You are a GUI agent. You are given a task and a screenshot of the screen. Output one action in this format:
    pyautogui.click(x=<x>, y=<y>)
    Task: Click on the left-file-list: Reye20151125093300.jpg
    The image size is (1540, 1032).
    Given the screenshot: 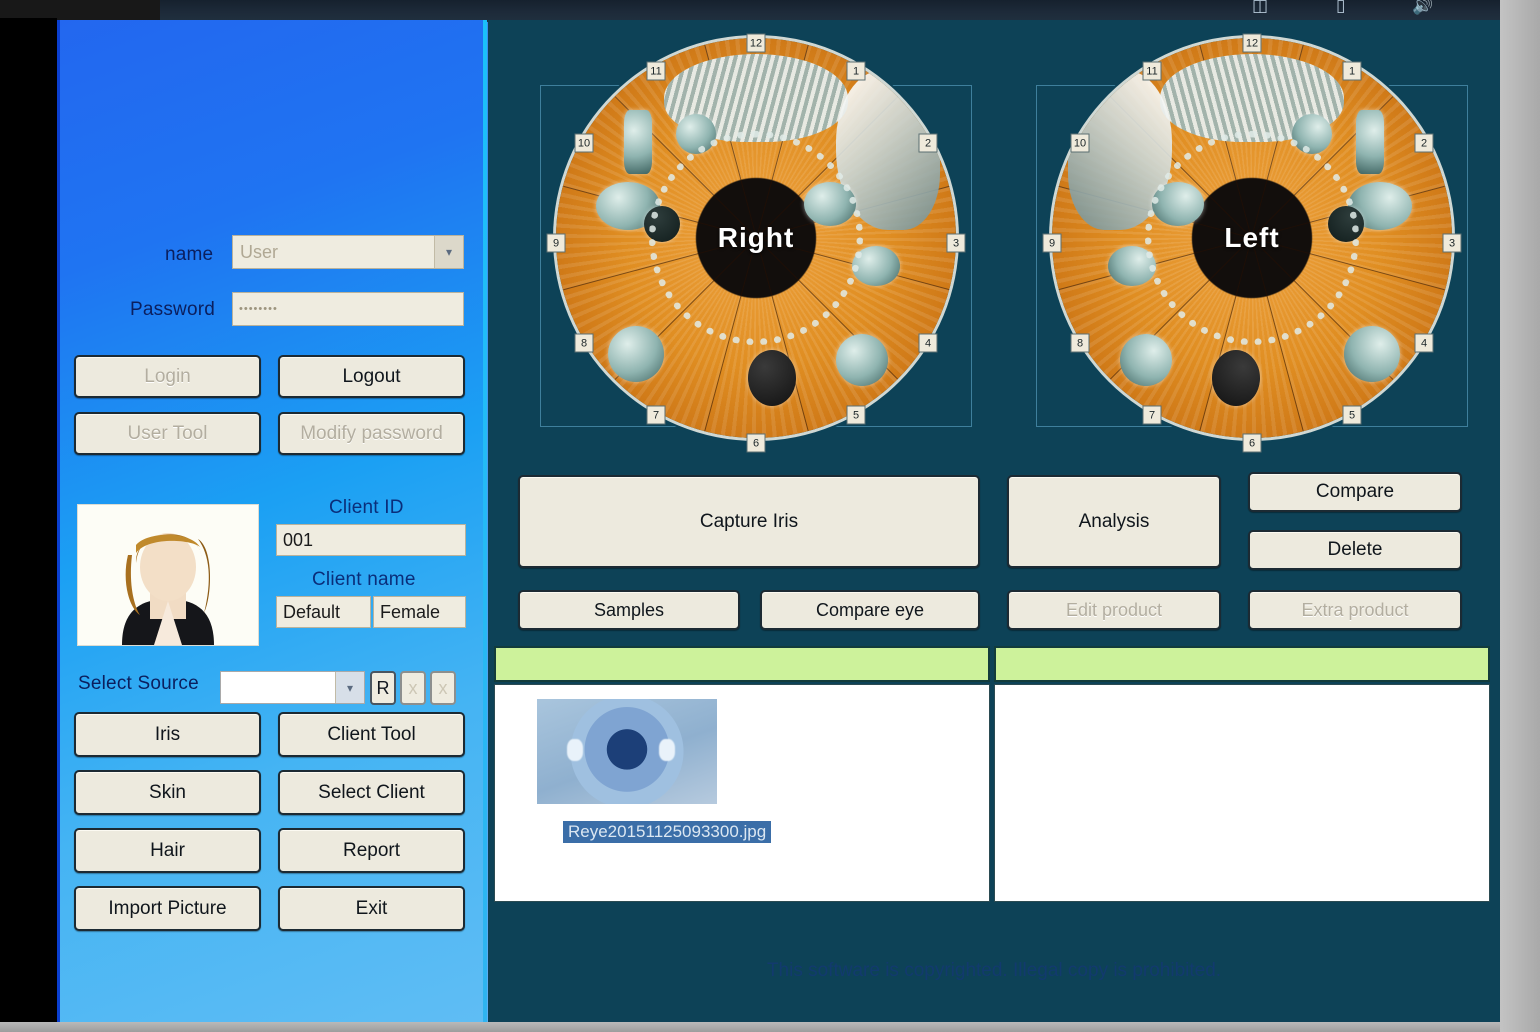 What is the action you would take?
    pyautogui.click(x=742, y=793)
    